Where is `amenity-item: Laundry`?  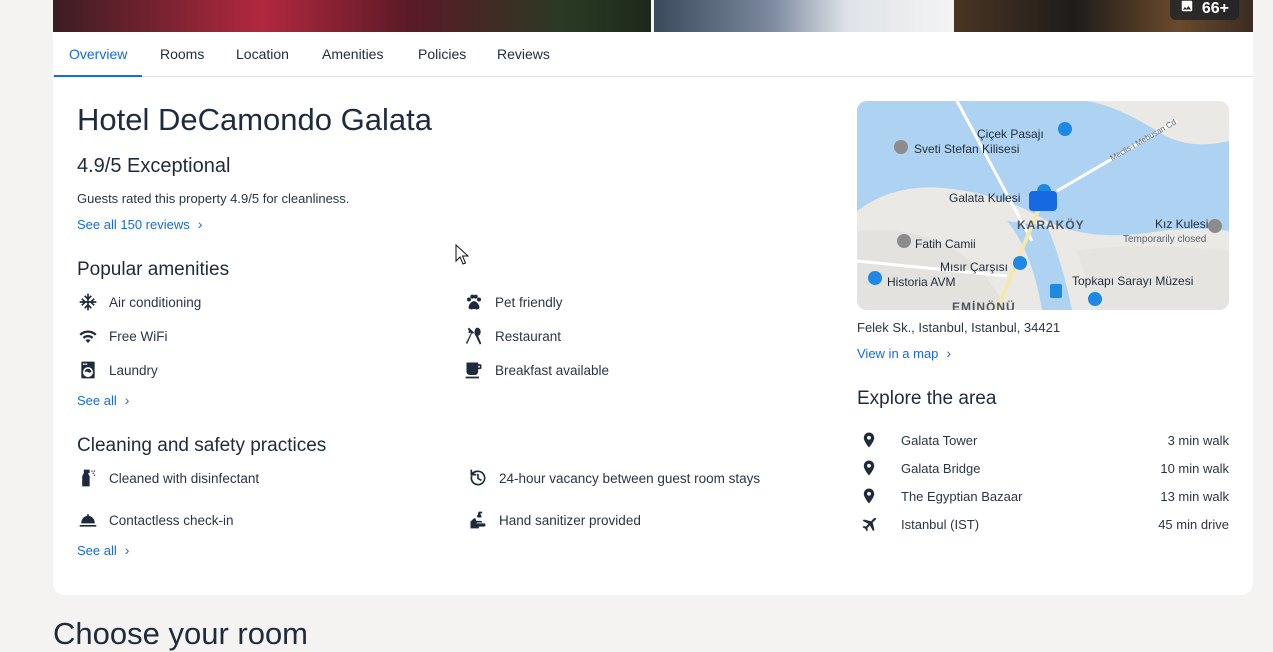
amenity-item: Laundry is located at coordinates (117, 370).